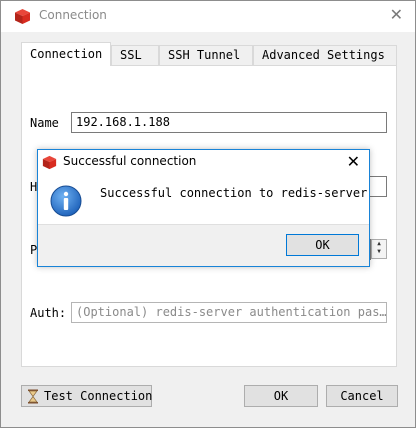 This screenshot has height=430, width=418. What do you see at coordinates (203, 245) in the screenshot?
I see `dialog-footer: OK` at bounding box center [203, 245].